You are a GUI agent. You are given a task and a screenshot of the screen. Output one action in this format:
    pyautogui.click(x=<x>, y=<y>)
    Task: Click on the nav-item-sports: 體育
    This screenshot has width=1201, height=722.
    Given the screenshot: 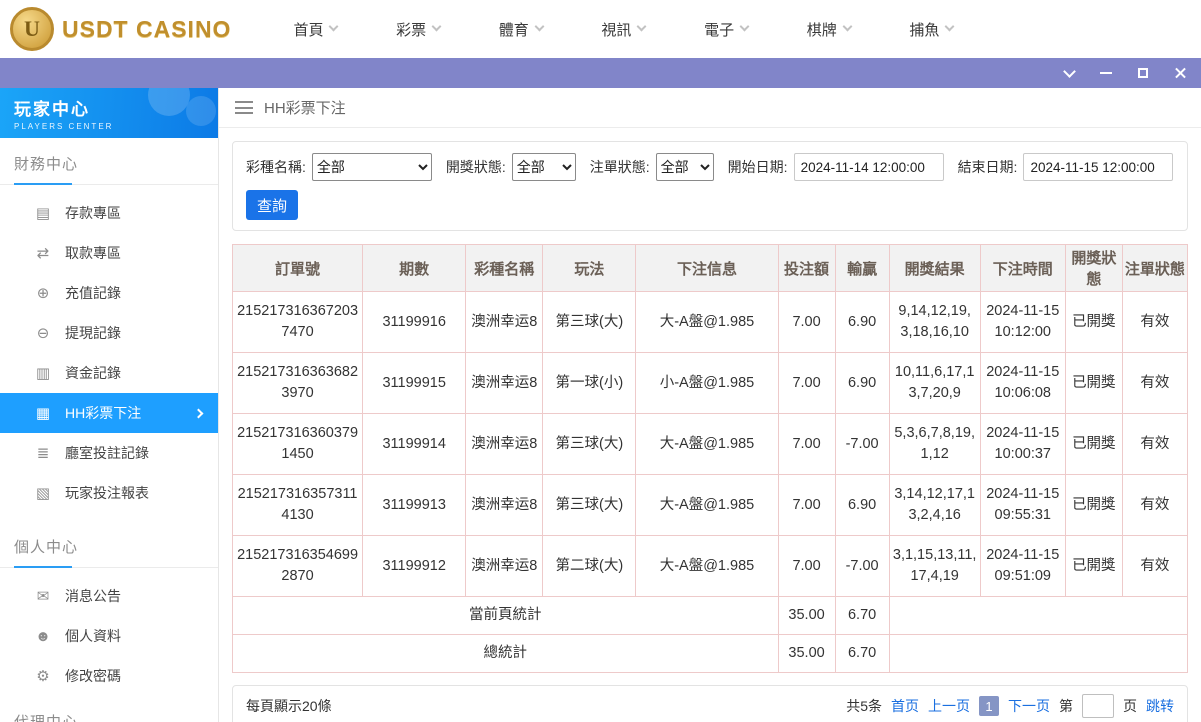 What is the action you would take?
    pyautogui.click(x=522, y=29)
    